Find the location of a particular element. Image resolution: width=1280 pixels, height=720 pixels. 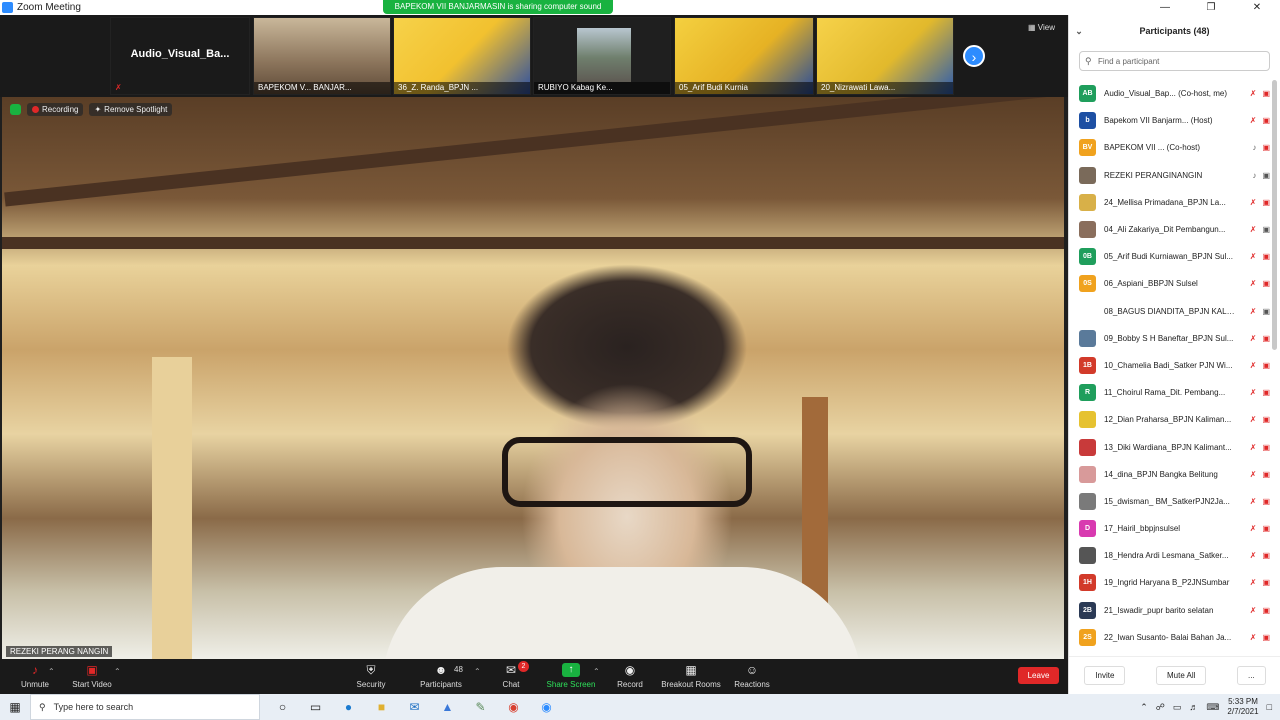

participant-name: 17_Hairil_bbpjnsulsel is located at coordinates (1142, 529).